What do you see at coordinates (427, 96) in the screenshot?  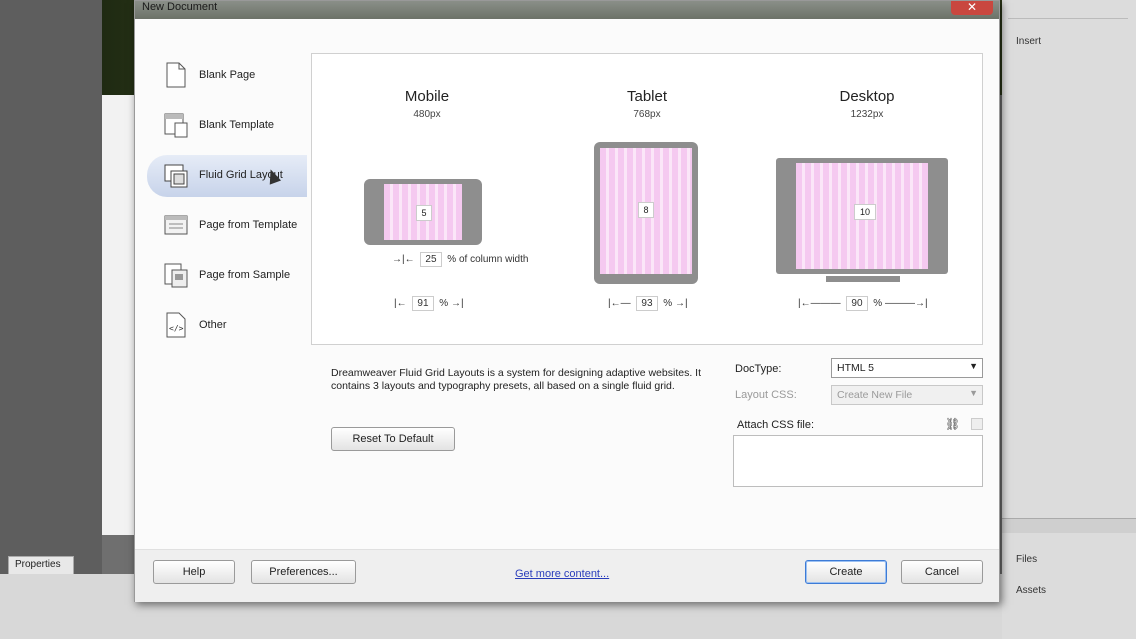 I see `mobile-title: Mobile` at bounding box center [427, 96].